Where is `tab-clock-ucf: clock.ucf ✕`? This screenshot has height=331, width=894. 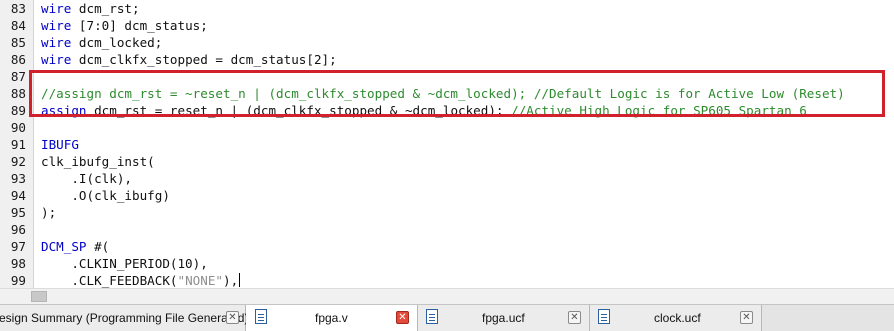
tab-clock-ucf: clock.ucf ✕ is located at coordinates (676, 318).